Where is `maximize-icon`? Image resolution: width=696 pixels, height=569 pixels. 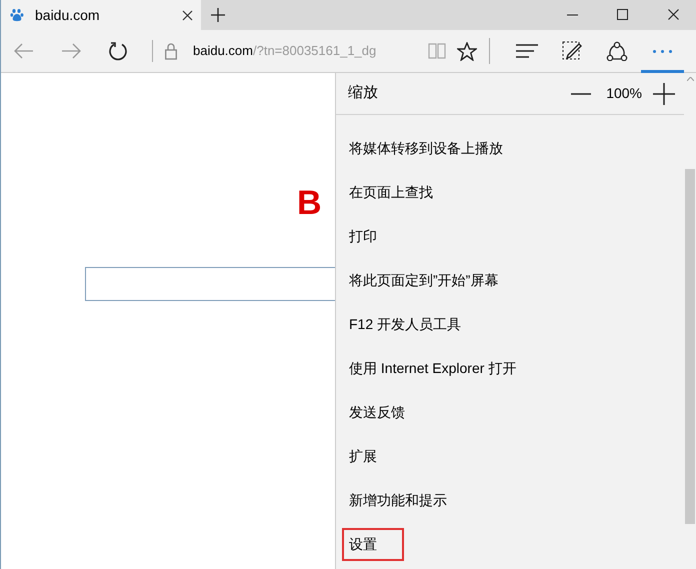
maximize-icon is located at coordinates (622, 14).